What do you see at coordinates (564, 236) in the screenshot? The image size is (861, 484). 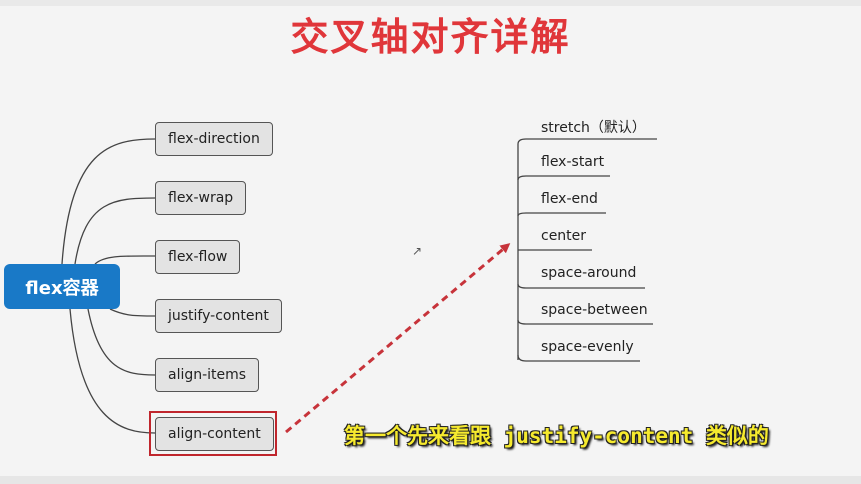 I see `option-center: center` at bounding box center [564, 236].